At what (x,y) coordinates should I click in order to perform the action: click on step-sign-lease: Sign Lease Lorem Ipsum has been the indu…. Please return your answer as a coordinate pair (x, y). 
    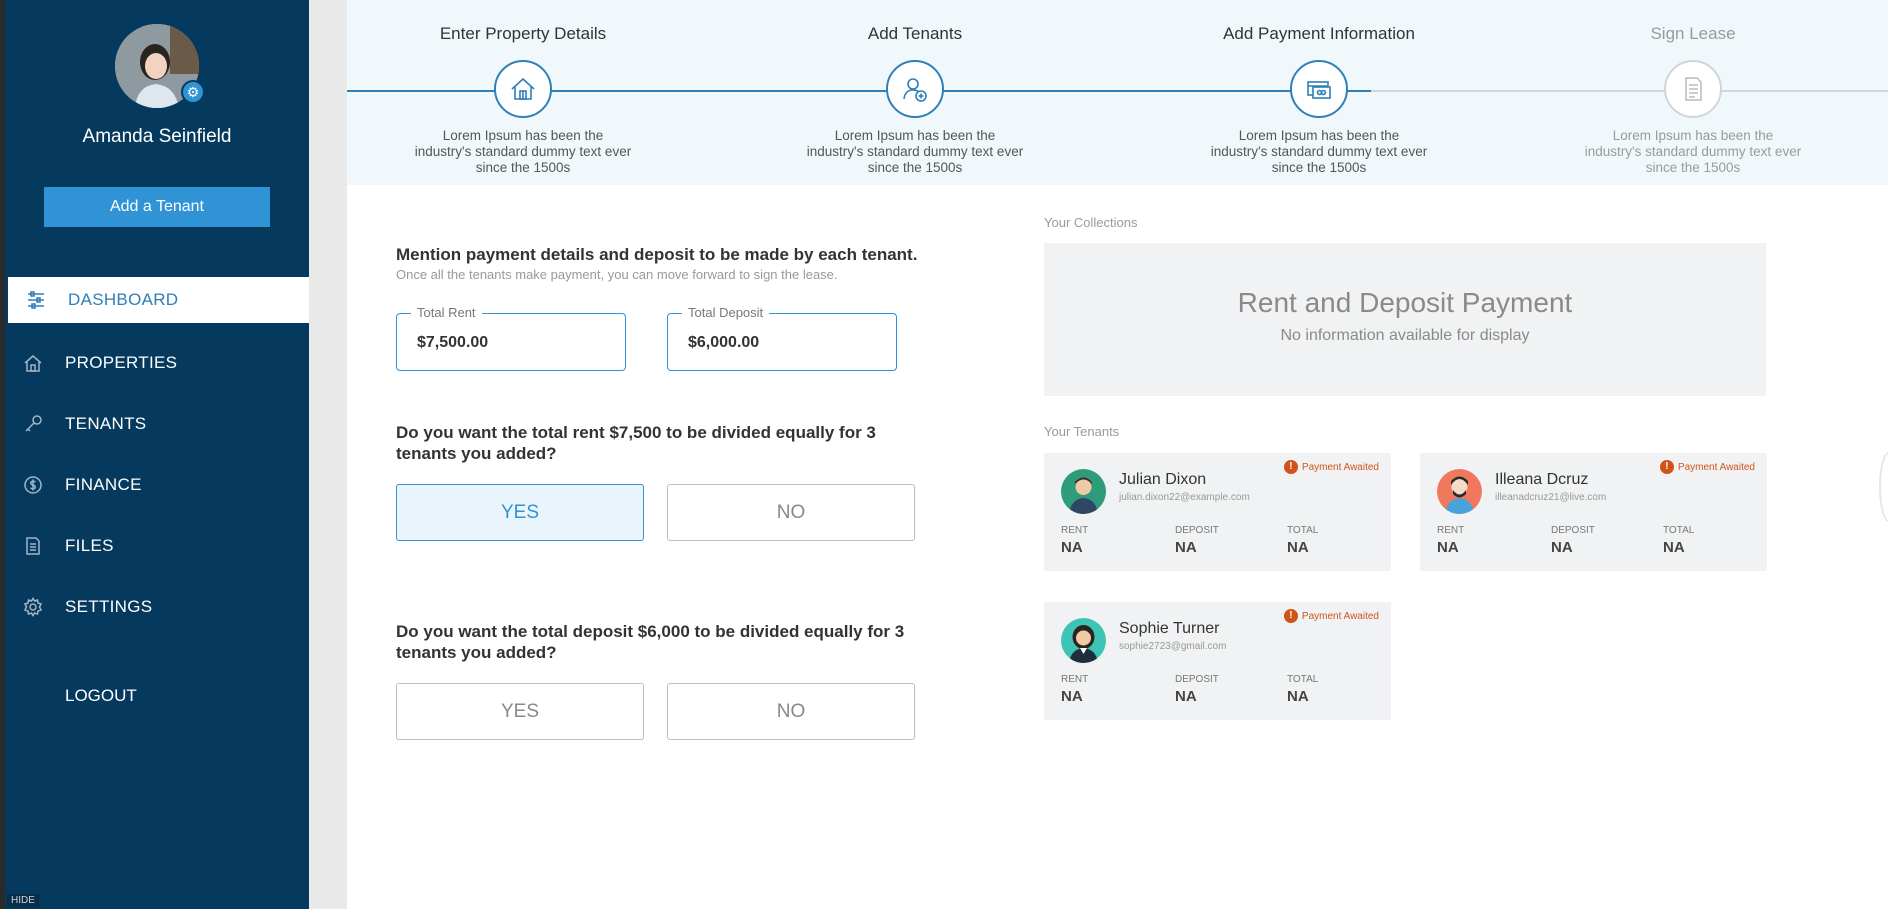
    Looking at the image, I should click on (1693, 100).